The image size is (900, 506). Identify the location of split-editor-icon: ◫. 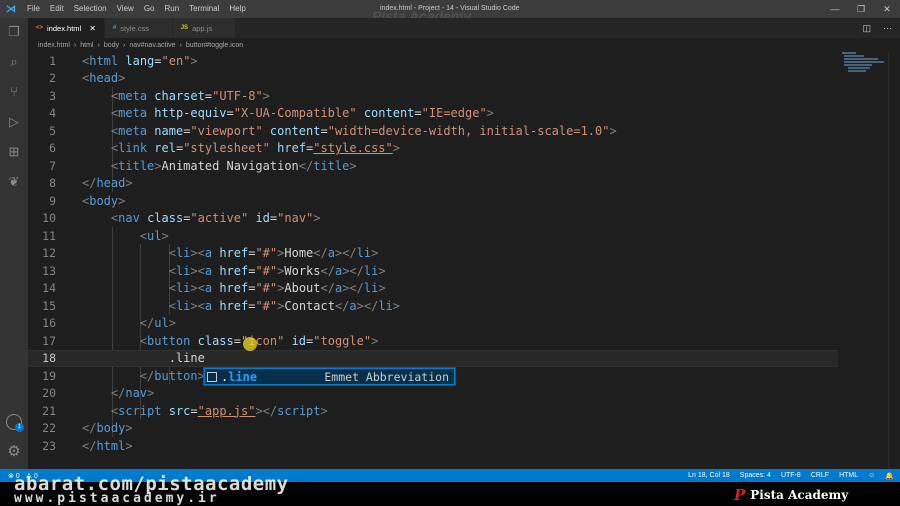
(866, 28).